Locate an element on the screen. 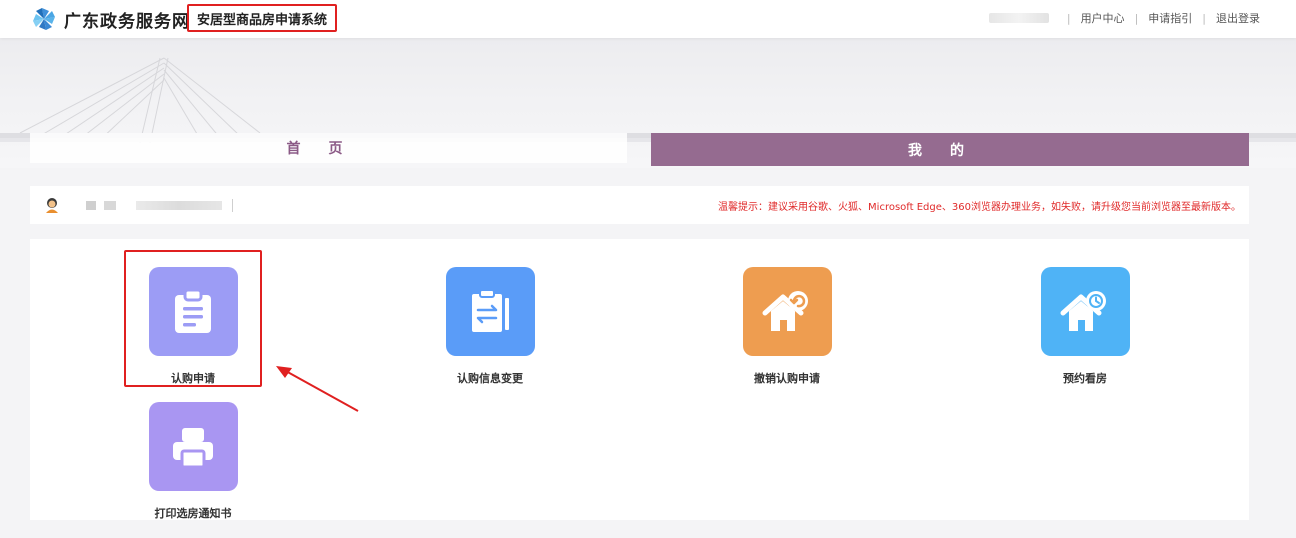  user-center-link: 用户中心 is located at coordinates (1103, 18).